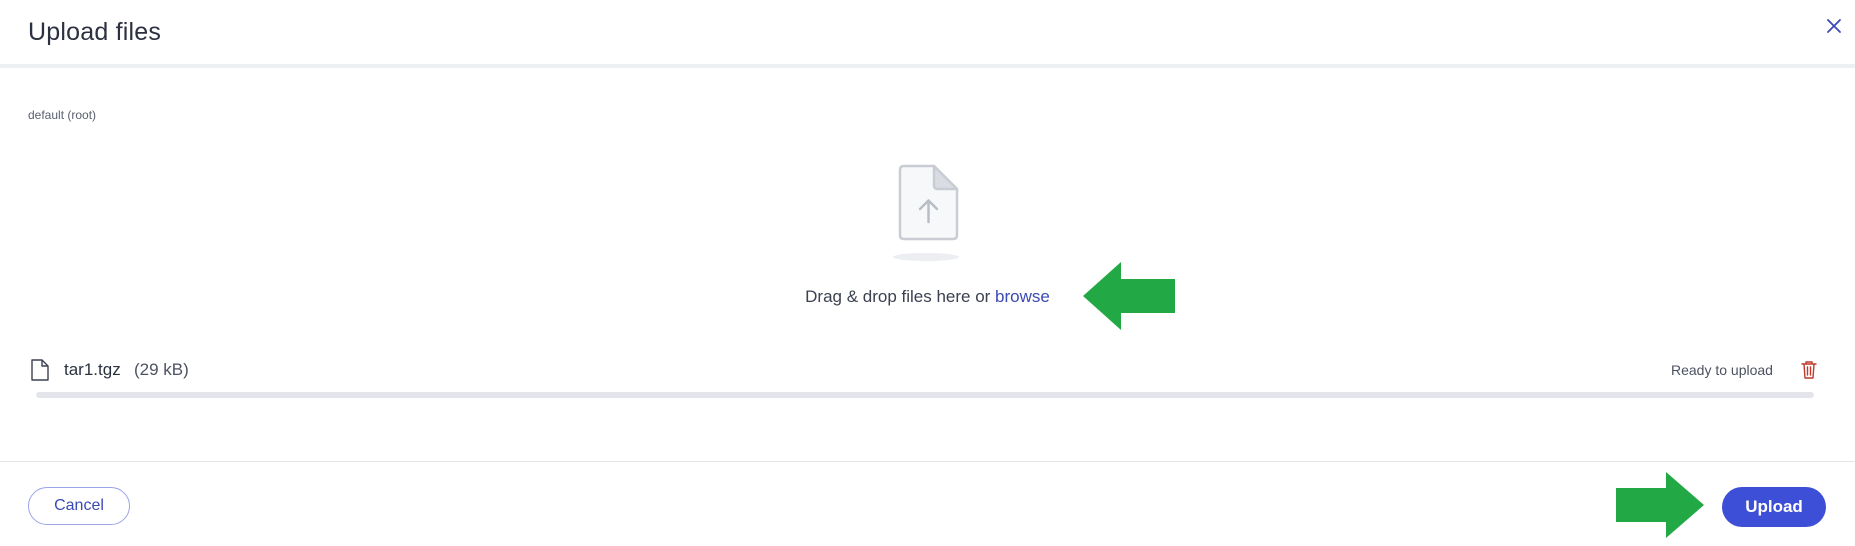  What do you see at coordinates (92, 369) in the screenshot?
I see `file-name: tar1.tgz` at bounding box center [92, 369].